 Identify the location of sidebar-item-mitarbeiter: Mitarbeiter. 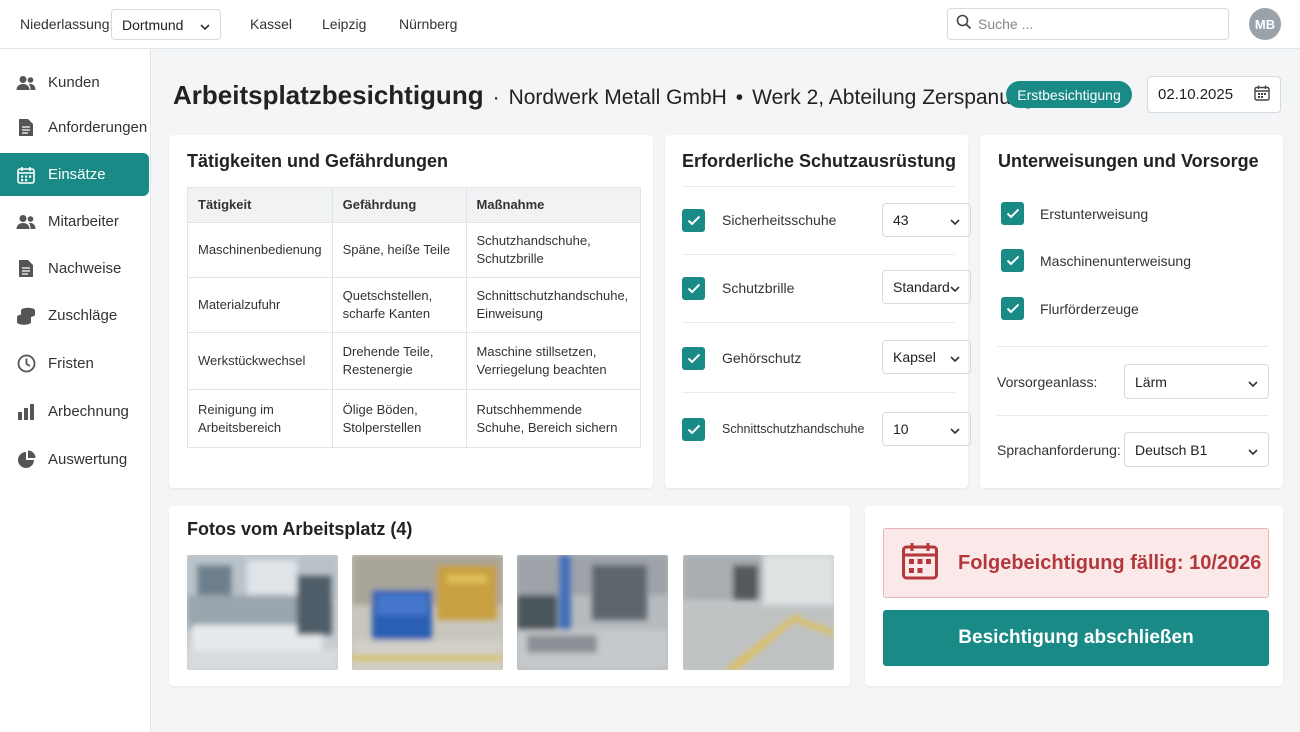
(74, 221).